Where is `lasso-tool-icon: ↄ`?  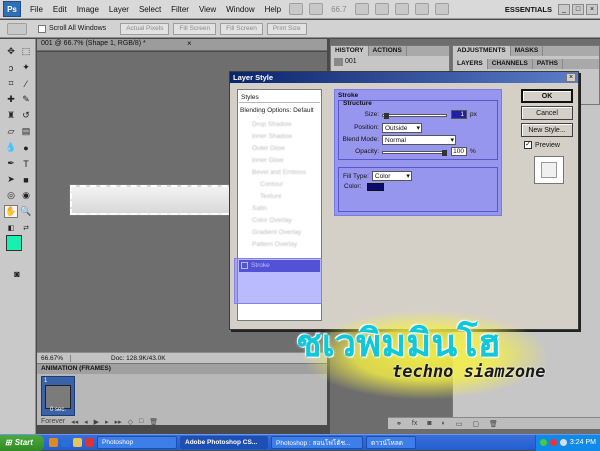 lasso-tool-icon: ↄ is located at coordinates (11, 67).